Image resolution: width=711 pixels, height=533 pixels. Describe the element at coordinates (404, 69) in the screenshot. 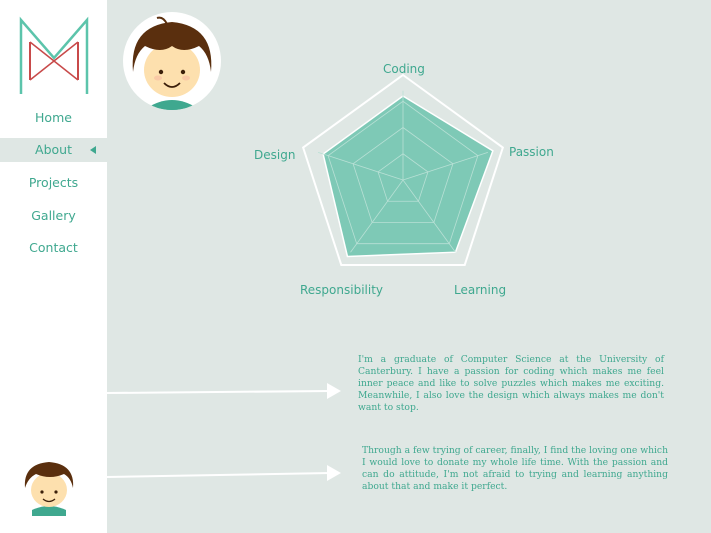

I see `radar-label-coding: Coding` at that location.